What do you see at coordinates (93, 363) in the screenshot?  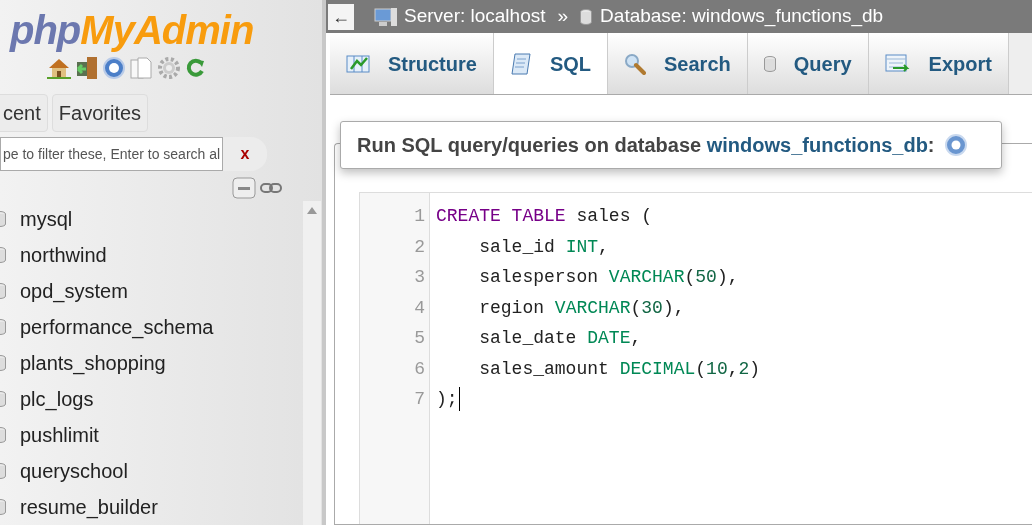 I see `database-link: plants_shopping` at bounding box center [93, 363].